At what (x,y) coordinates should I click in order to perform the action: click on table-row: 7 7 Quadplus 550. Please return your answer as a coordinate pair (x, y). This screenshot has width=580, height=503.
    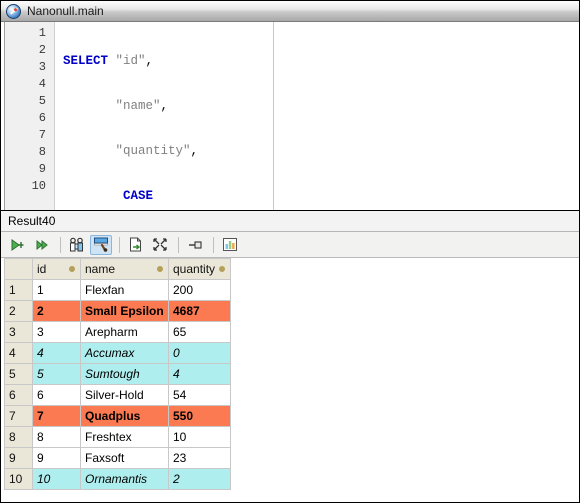
    Looking at the image, I should click on (117, 416).